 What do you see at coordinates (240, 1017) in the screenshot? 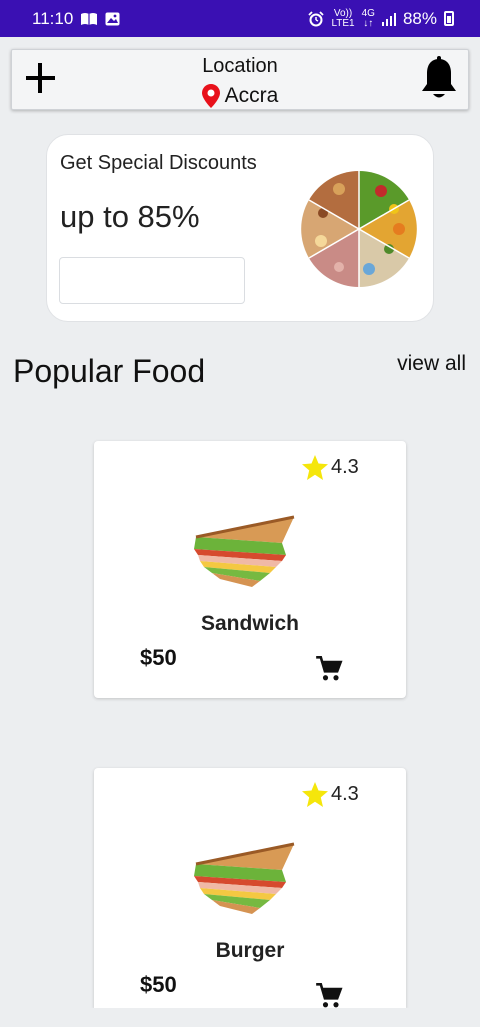
I see `bottom-strip` at bounding box center [240, 1017].